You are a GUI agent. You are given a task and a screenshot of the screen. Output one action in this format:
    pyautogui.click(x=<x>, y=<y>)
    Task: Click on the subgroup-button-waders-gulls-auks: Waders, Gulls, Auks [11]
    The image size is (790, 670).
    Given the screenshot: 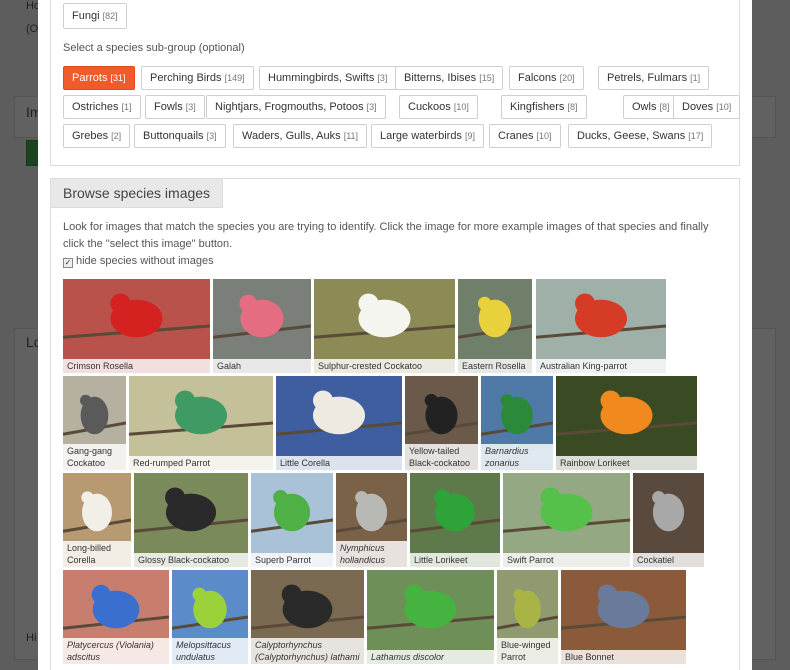 What is the action you would take?
    pyautogui.click(x=300, y=136)
    